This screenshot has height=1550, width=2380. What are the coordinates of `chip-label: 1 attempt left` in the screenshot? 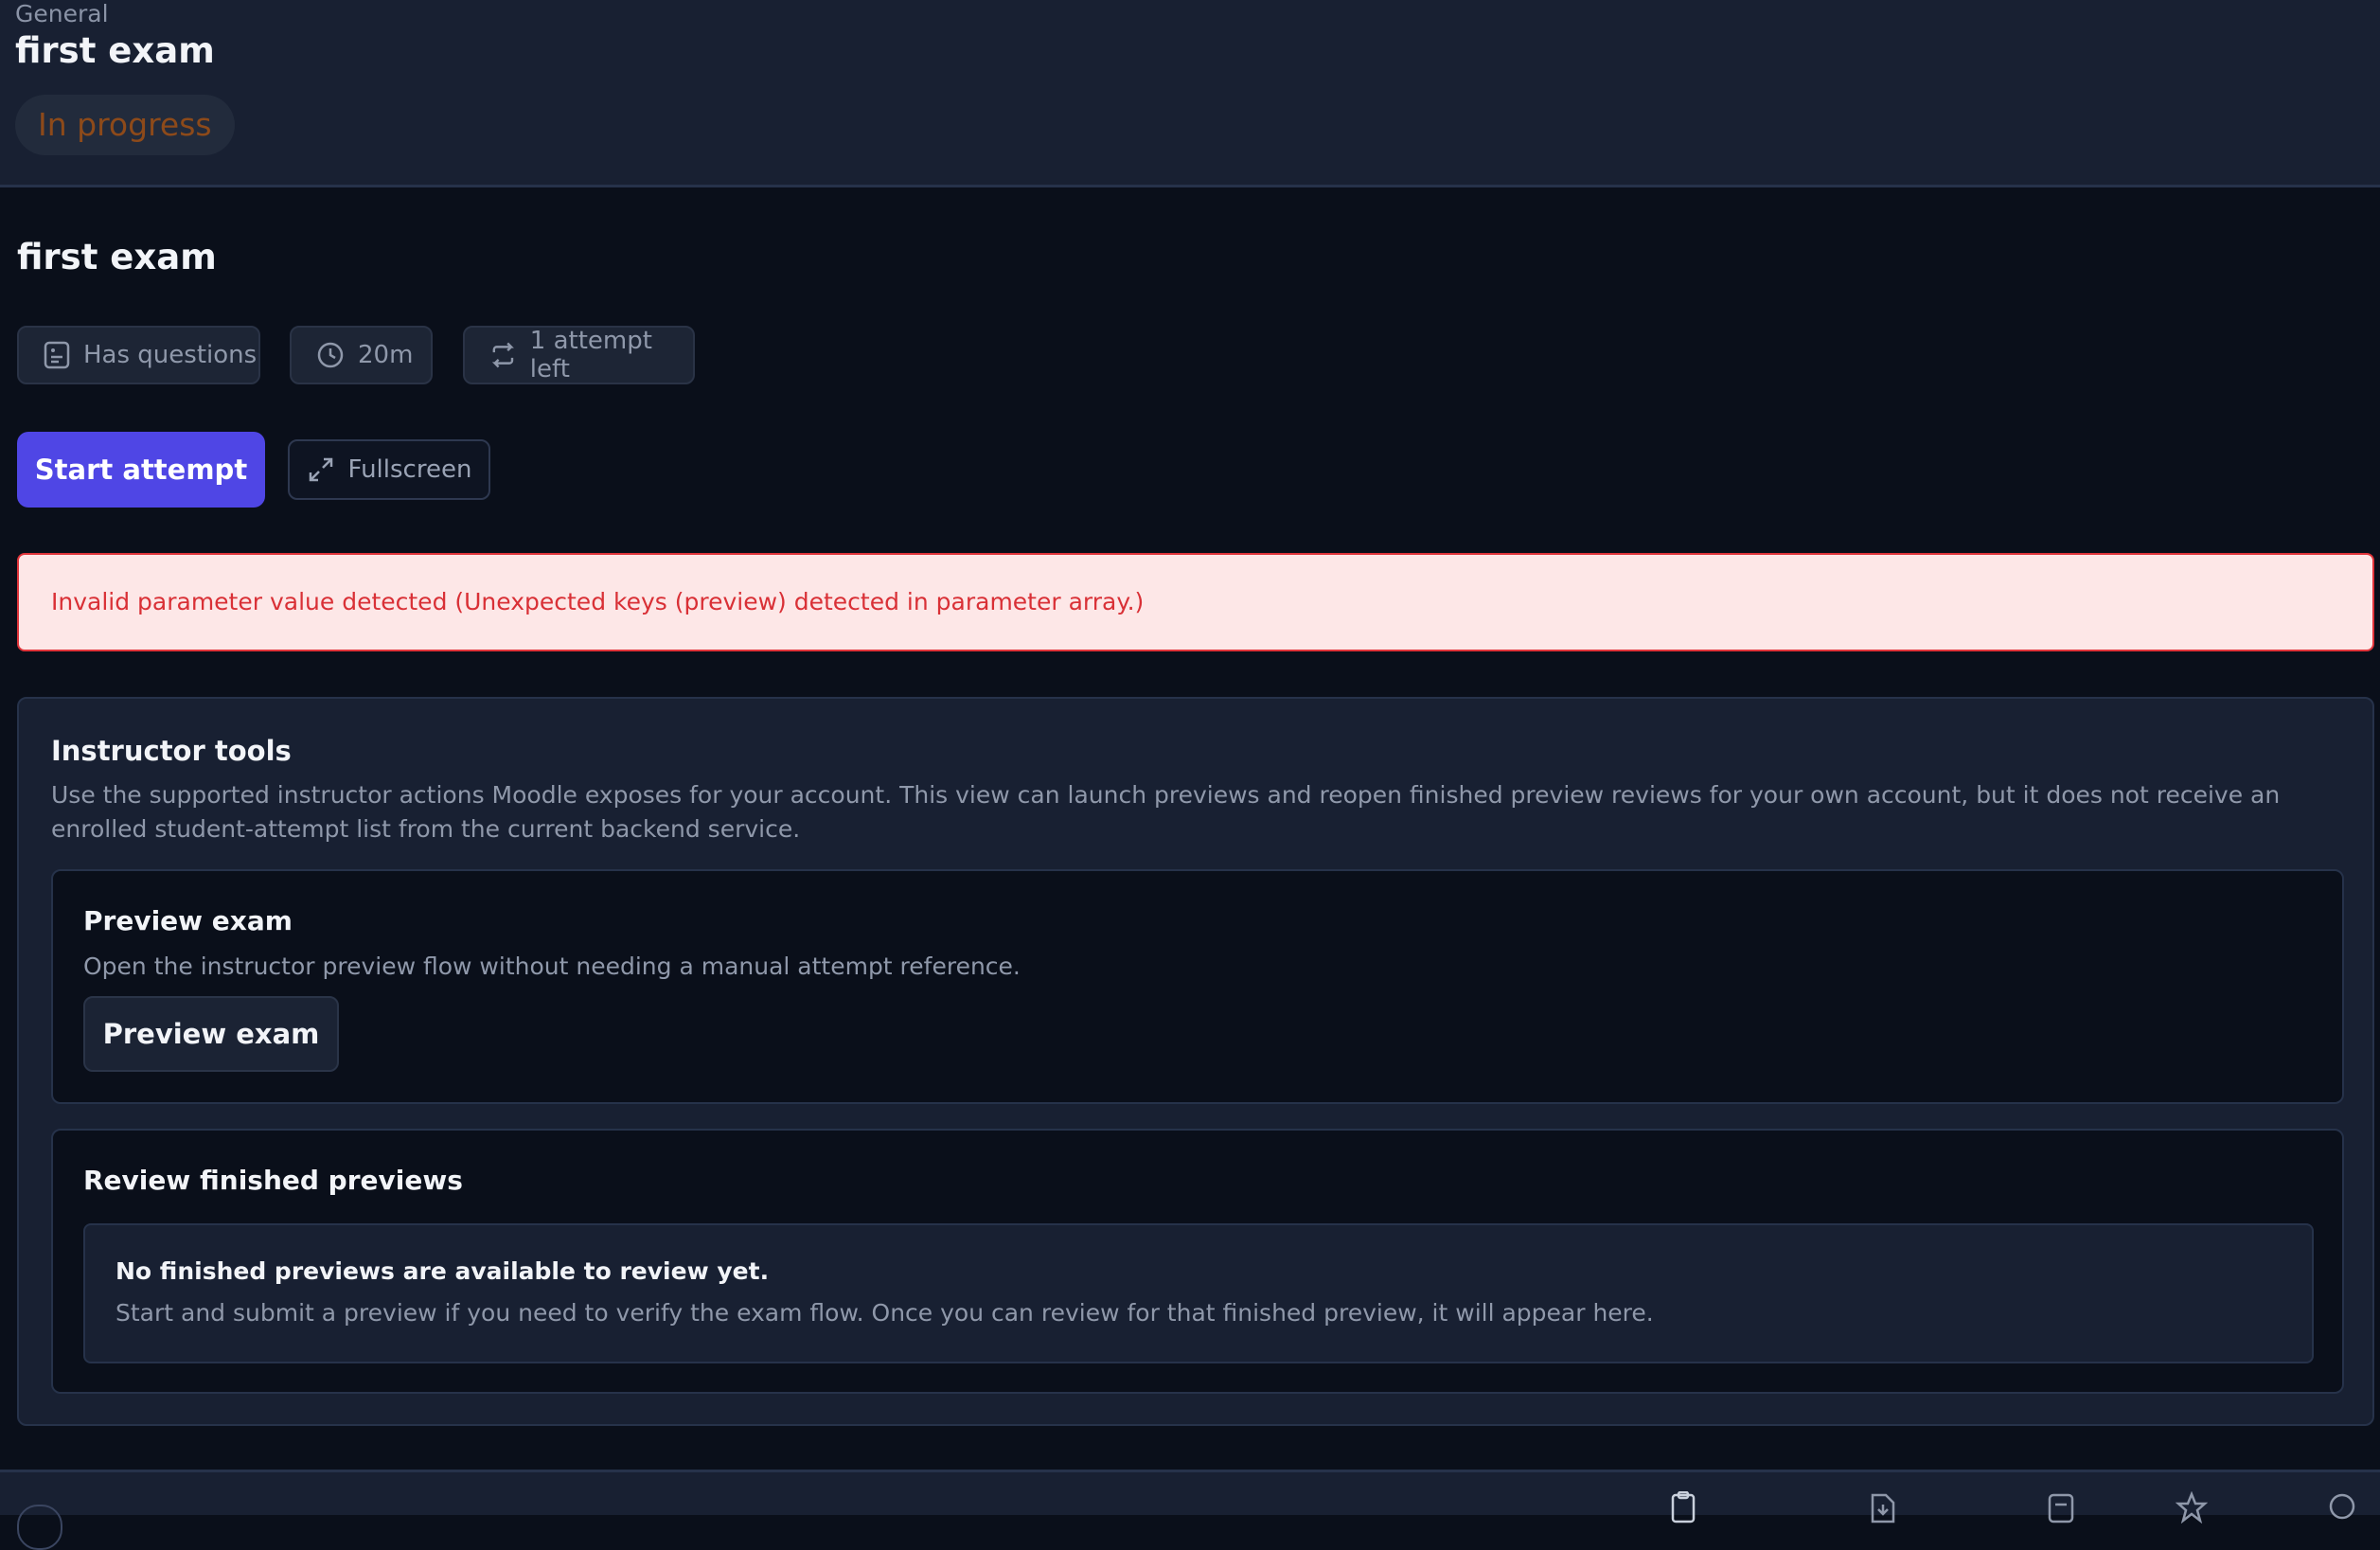 It's located at (590, 355).